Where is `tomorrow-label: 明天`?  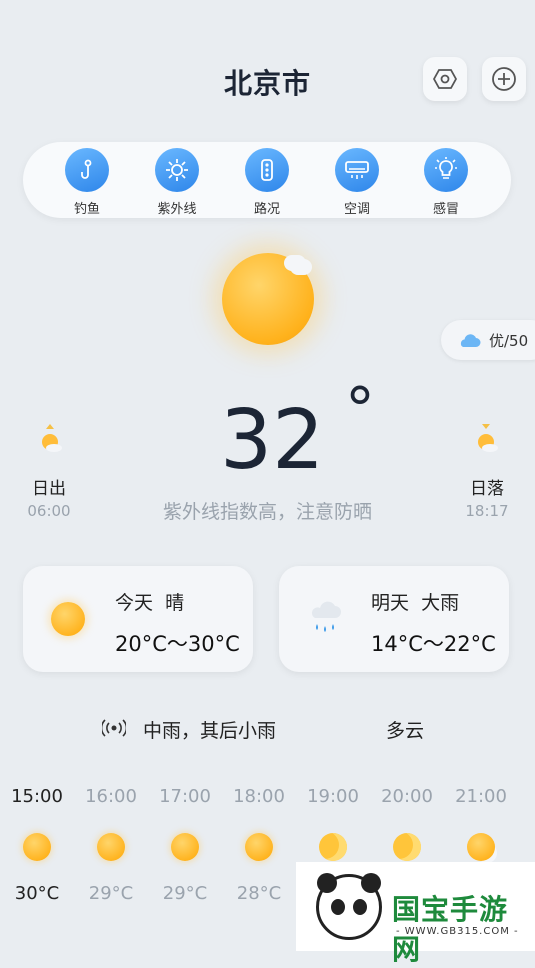 tomorrow-label: 明天 is located at coordinates (390, 603).